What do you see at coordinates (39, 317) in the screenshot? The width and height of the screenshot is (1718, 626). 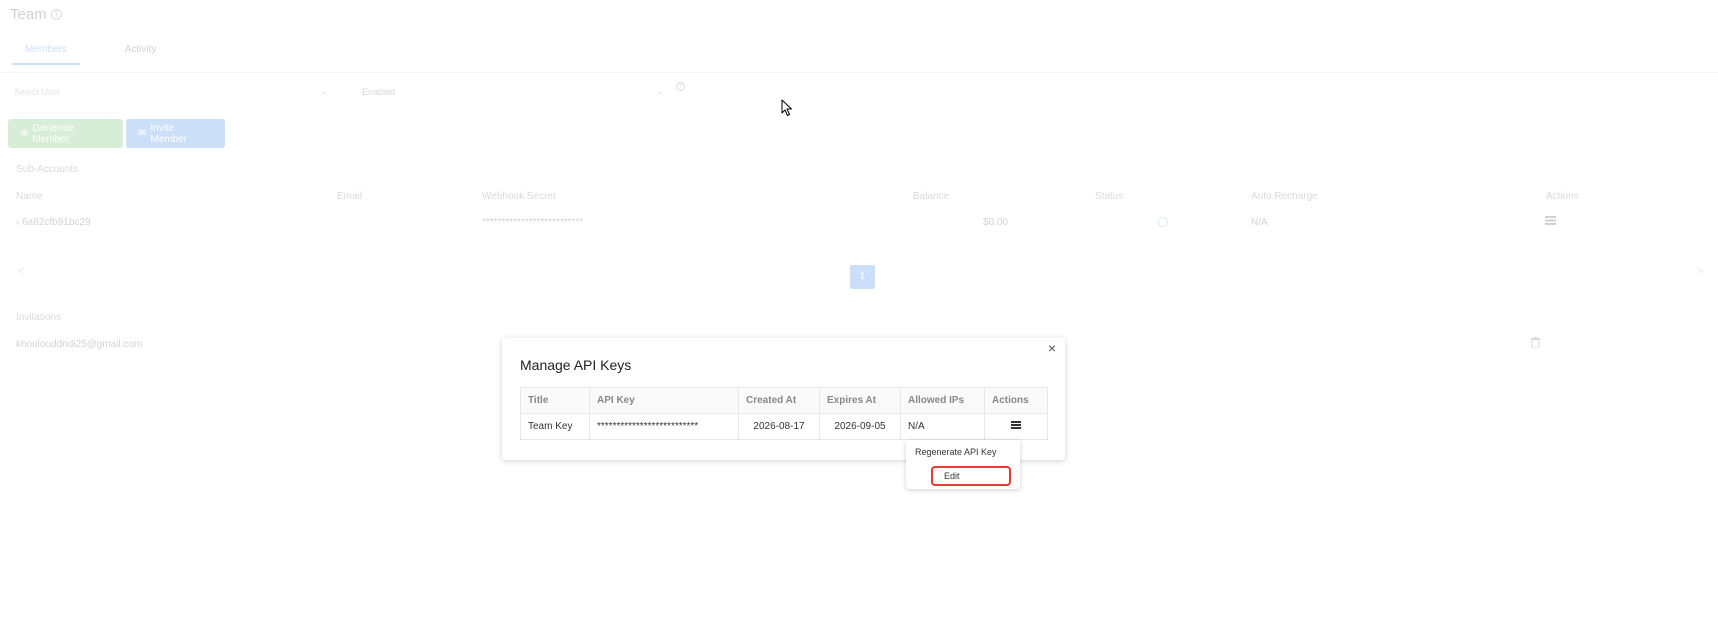 I see `invitations-title: Invitations` at bounding box center [39, 317].